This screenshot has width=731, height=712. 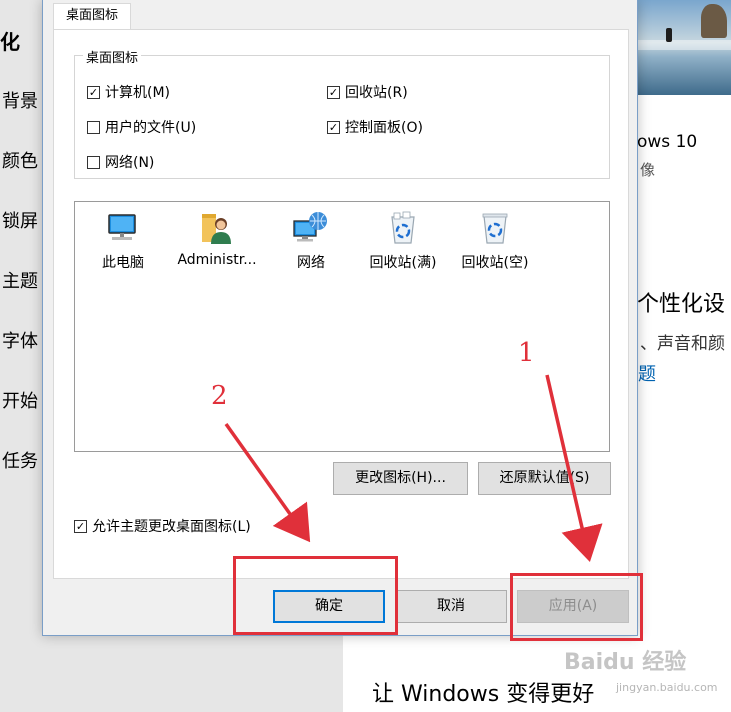 What do you see at coordinates (413, 468) in the screenshot?
I see `annotation-arrows` at bounding box center [413, 468].